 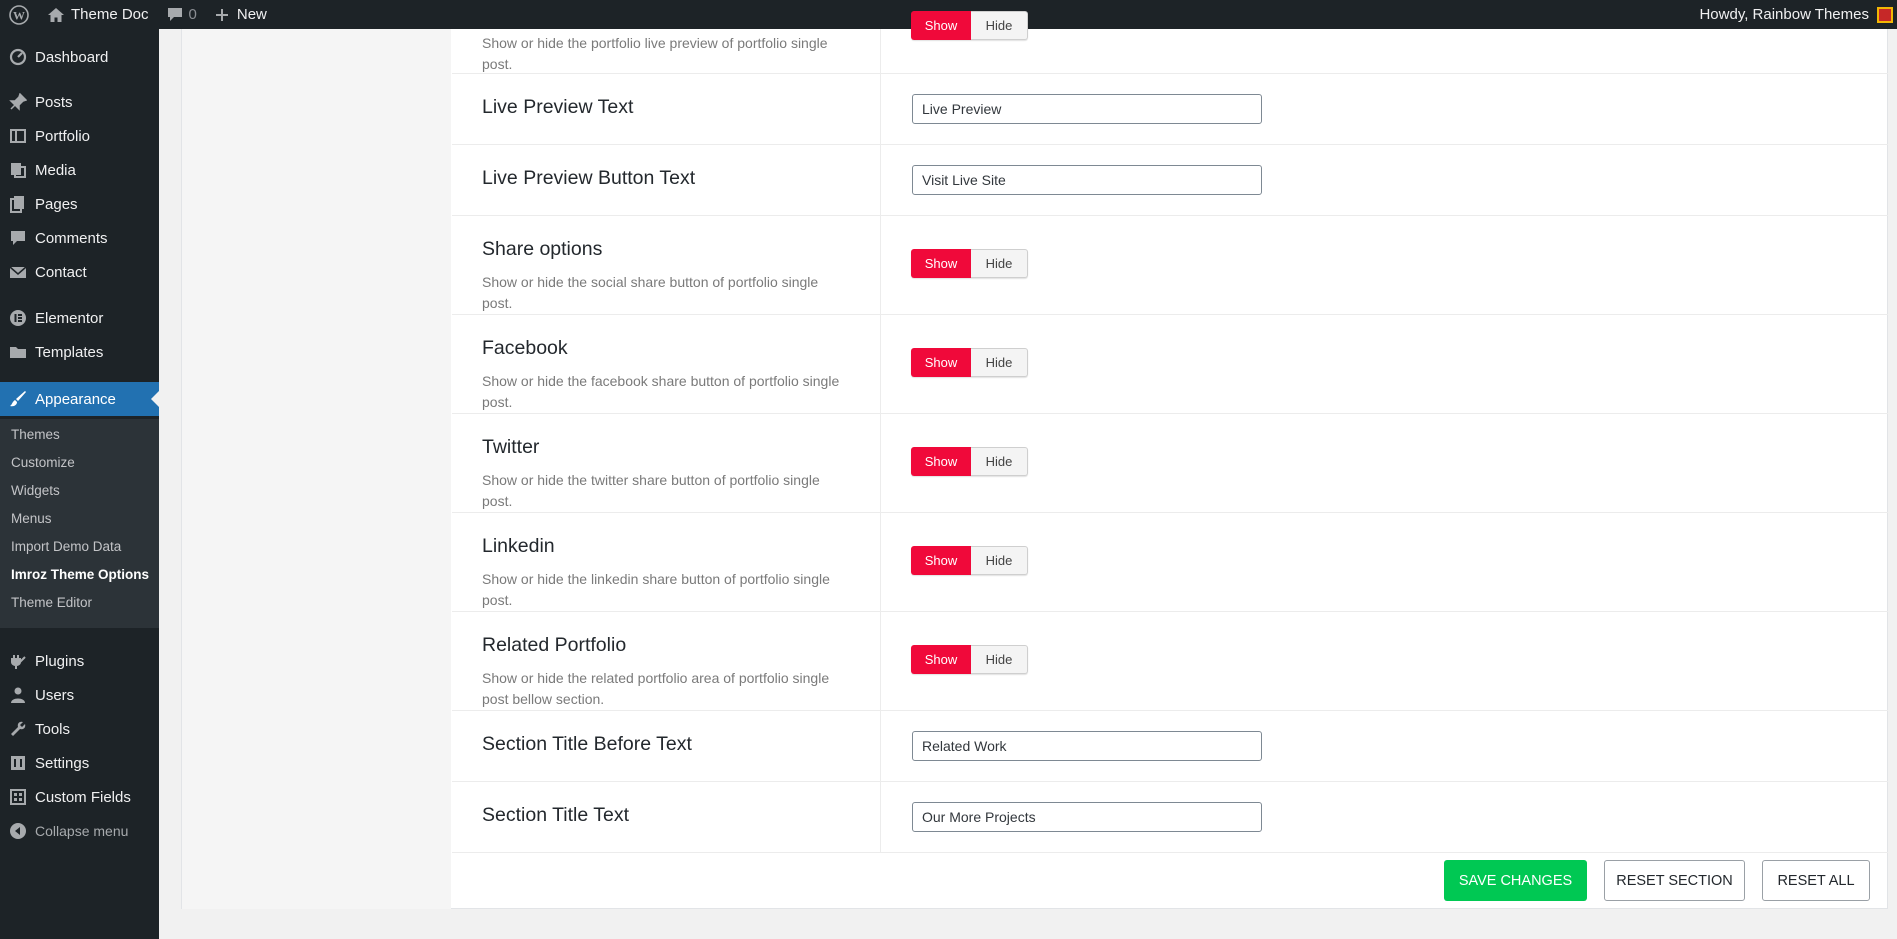 What do you see at coordinates (589, 178) in the screenshot?
I see `field-title: Live Preview Button Text` at bounding box center [589, 178].